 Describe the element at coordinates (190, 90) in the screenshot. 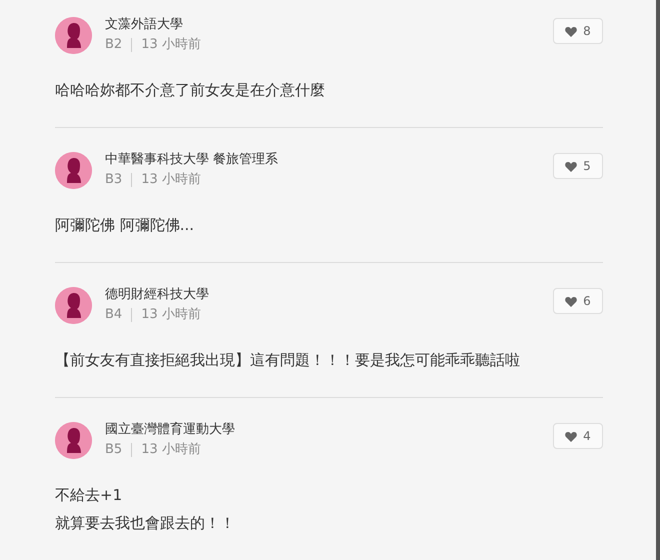

I see `comment-text: 哈哈哈妳都不介意了前女友是在介意什麼` at that location.